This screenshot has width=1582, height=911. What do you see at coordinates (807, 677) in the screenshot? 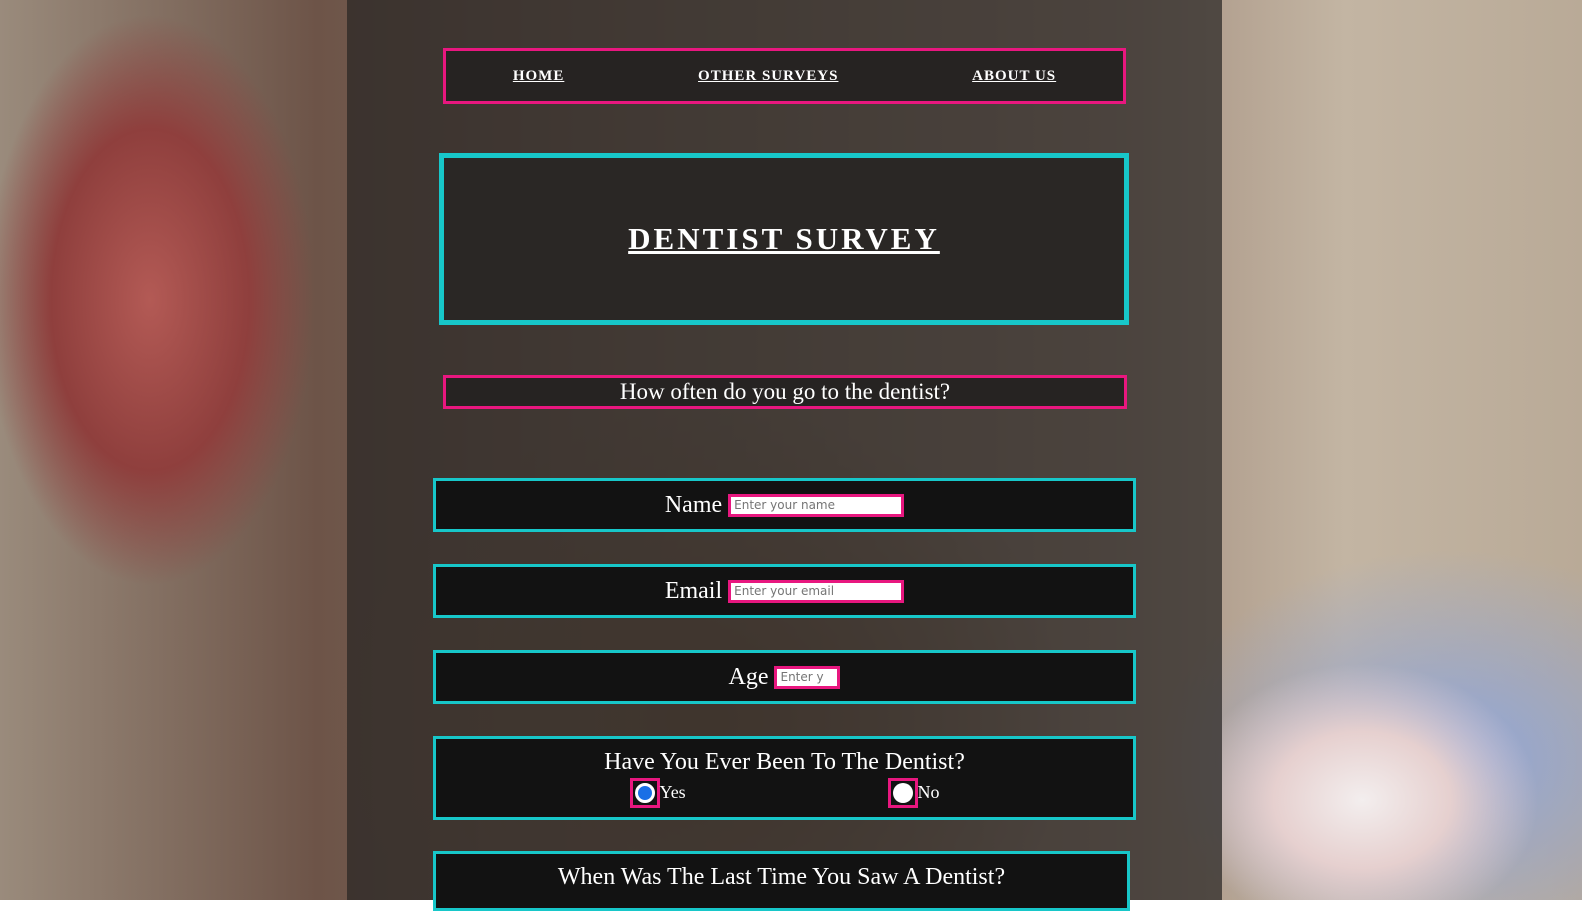
I see `age-input` at bounding box center [807, 677].